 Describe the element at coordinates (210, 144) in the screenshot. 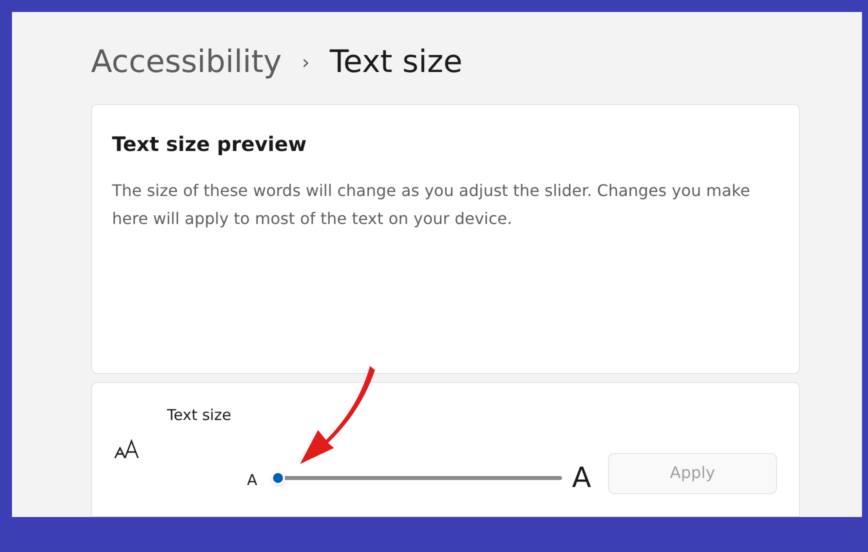

I see `preview-title: Text size preview` at that location.